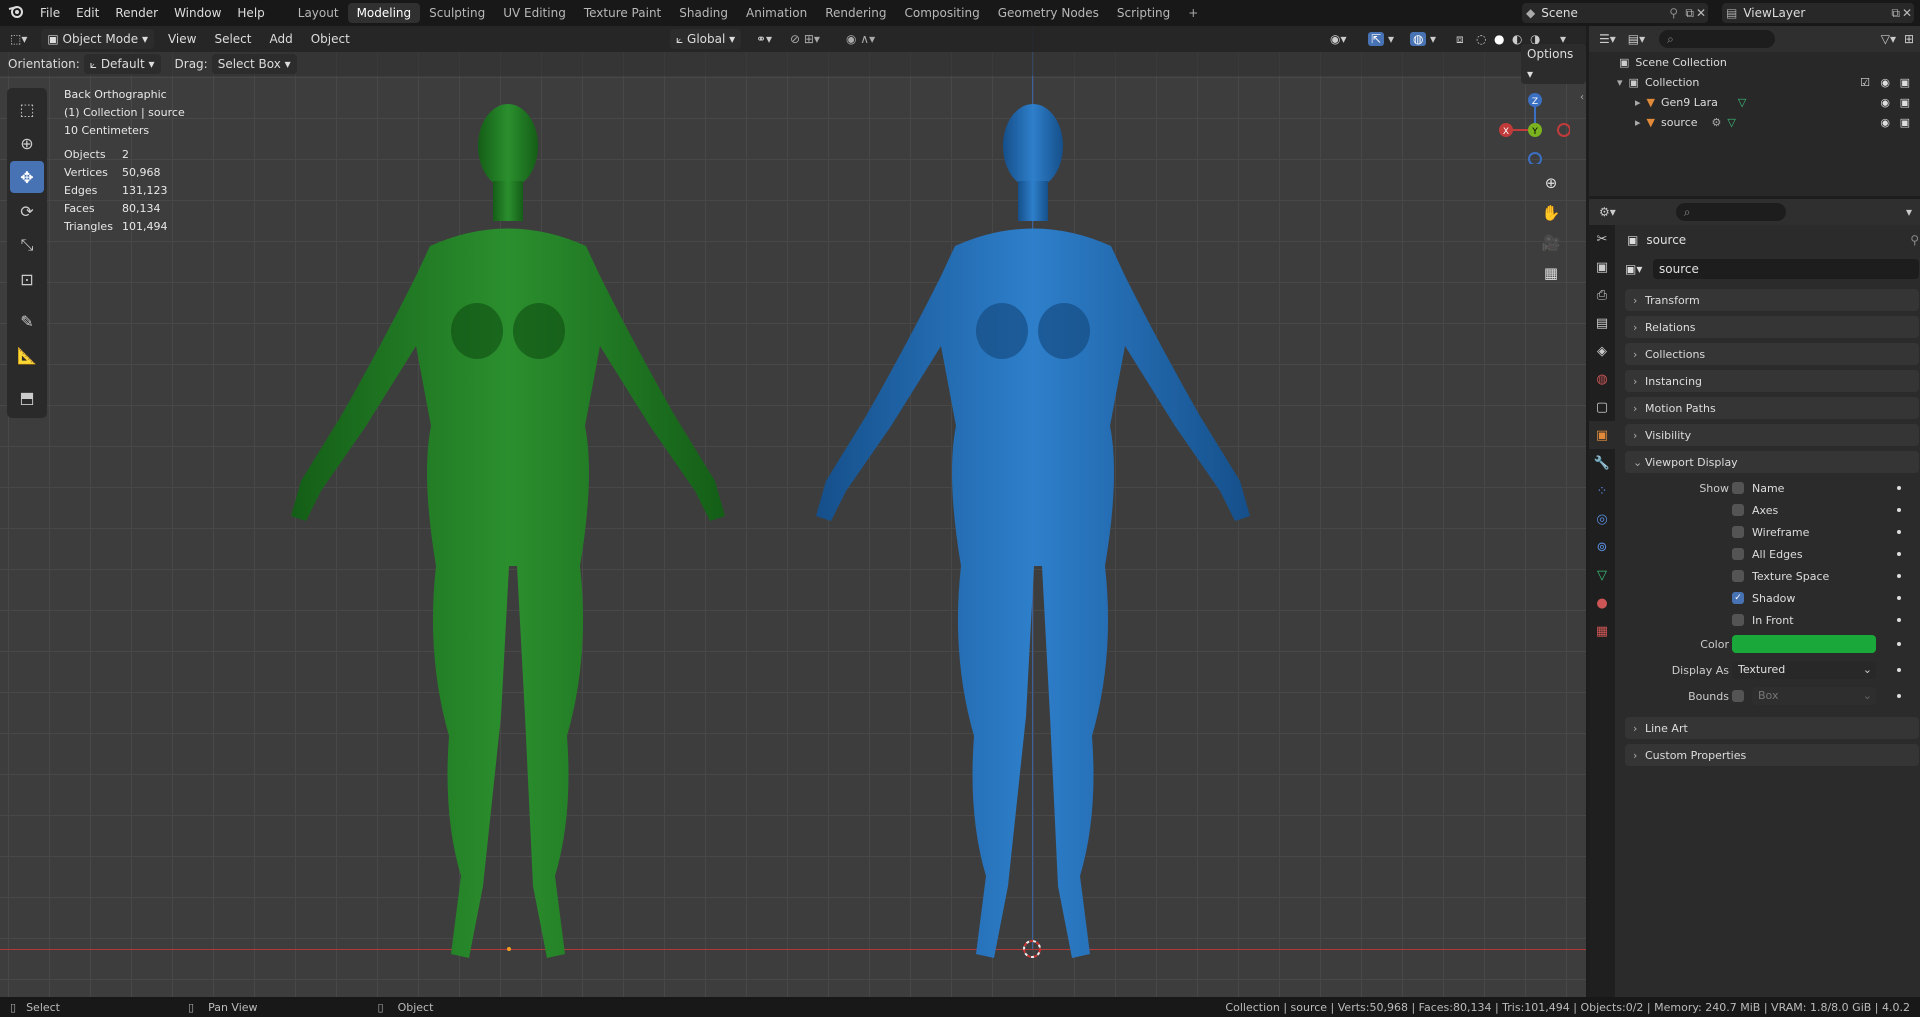  What do you see at coordinates (703, 13) in the screenshot?
I see `tab-shading: Shading` at bounding box center [703, 13].